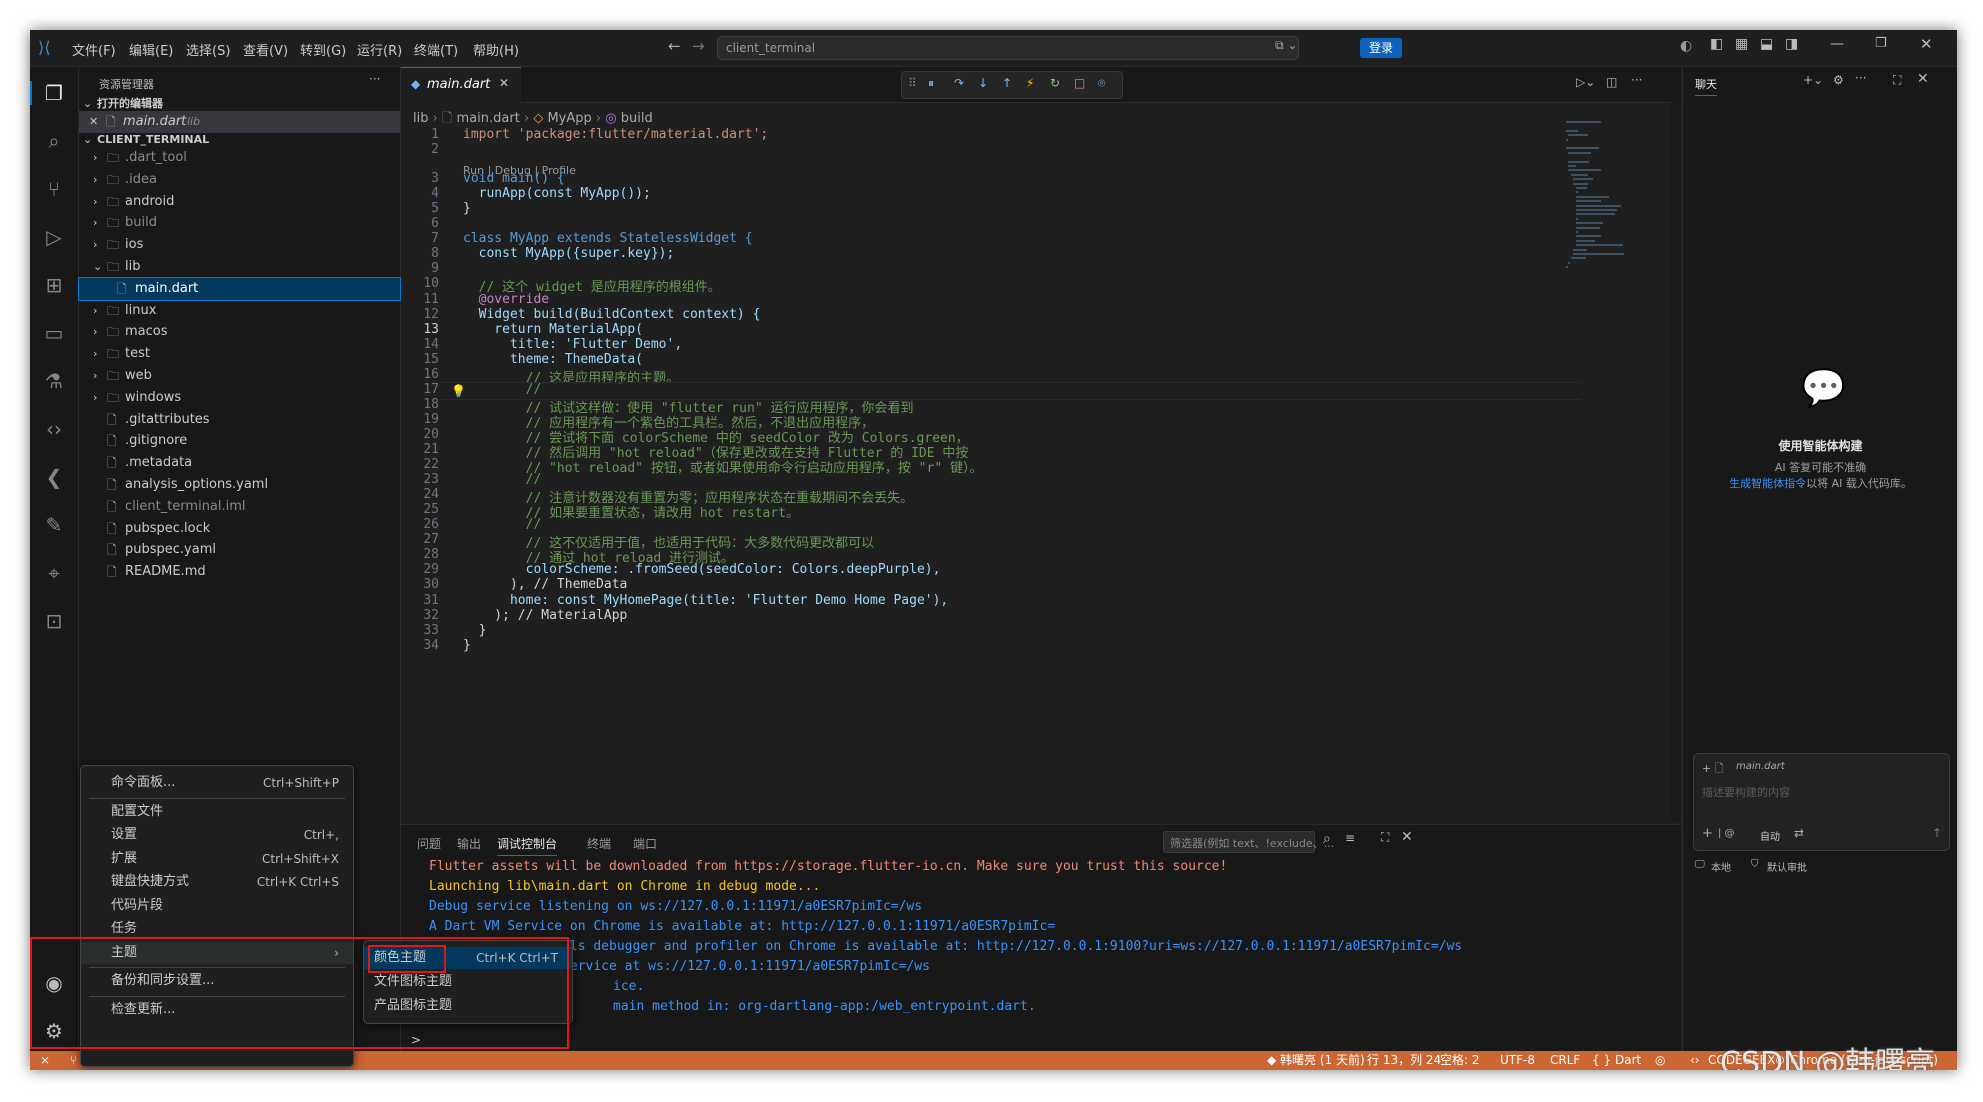  I want to click on chat-maximize-icon: ⛶, so click(1897, 80).